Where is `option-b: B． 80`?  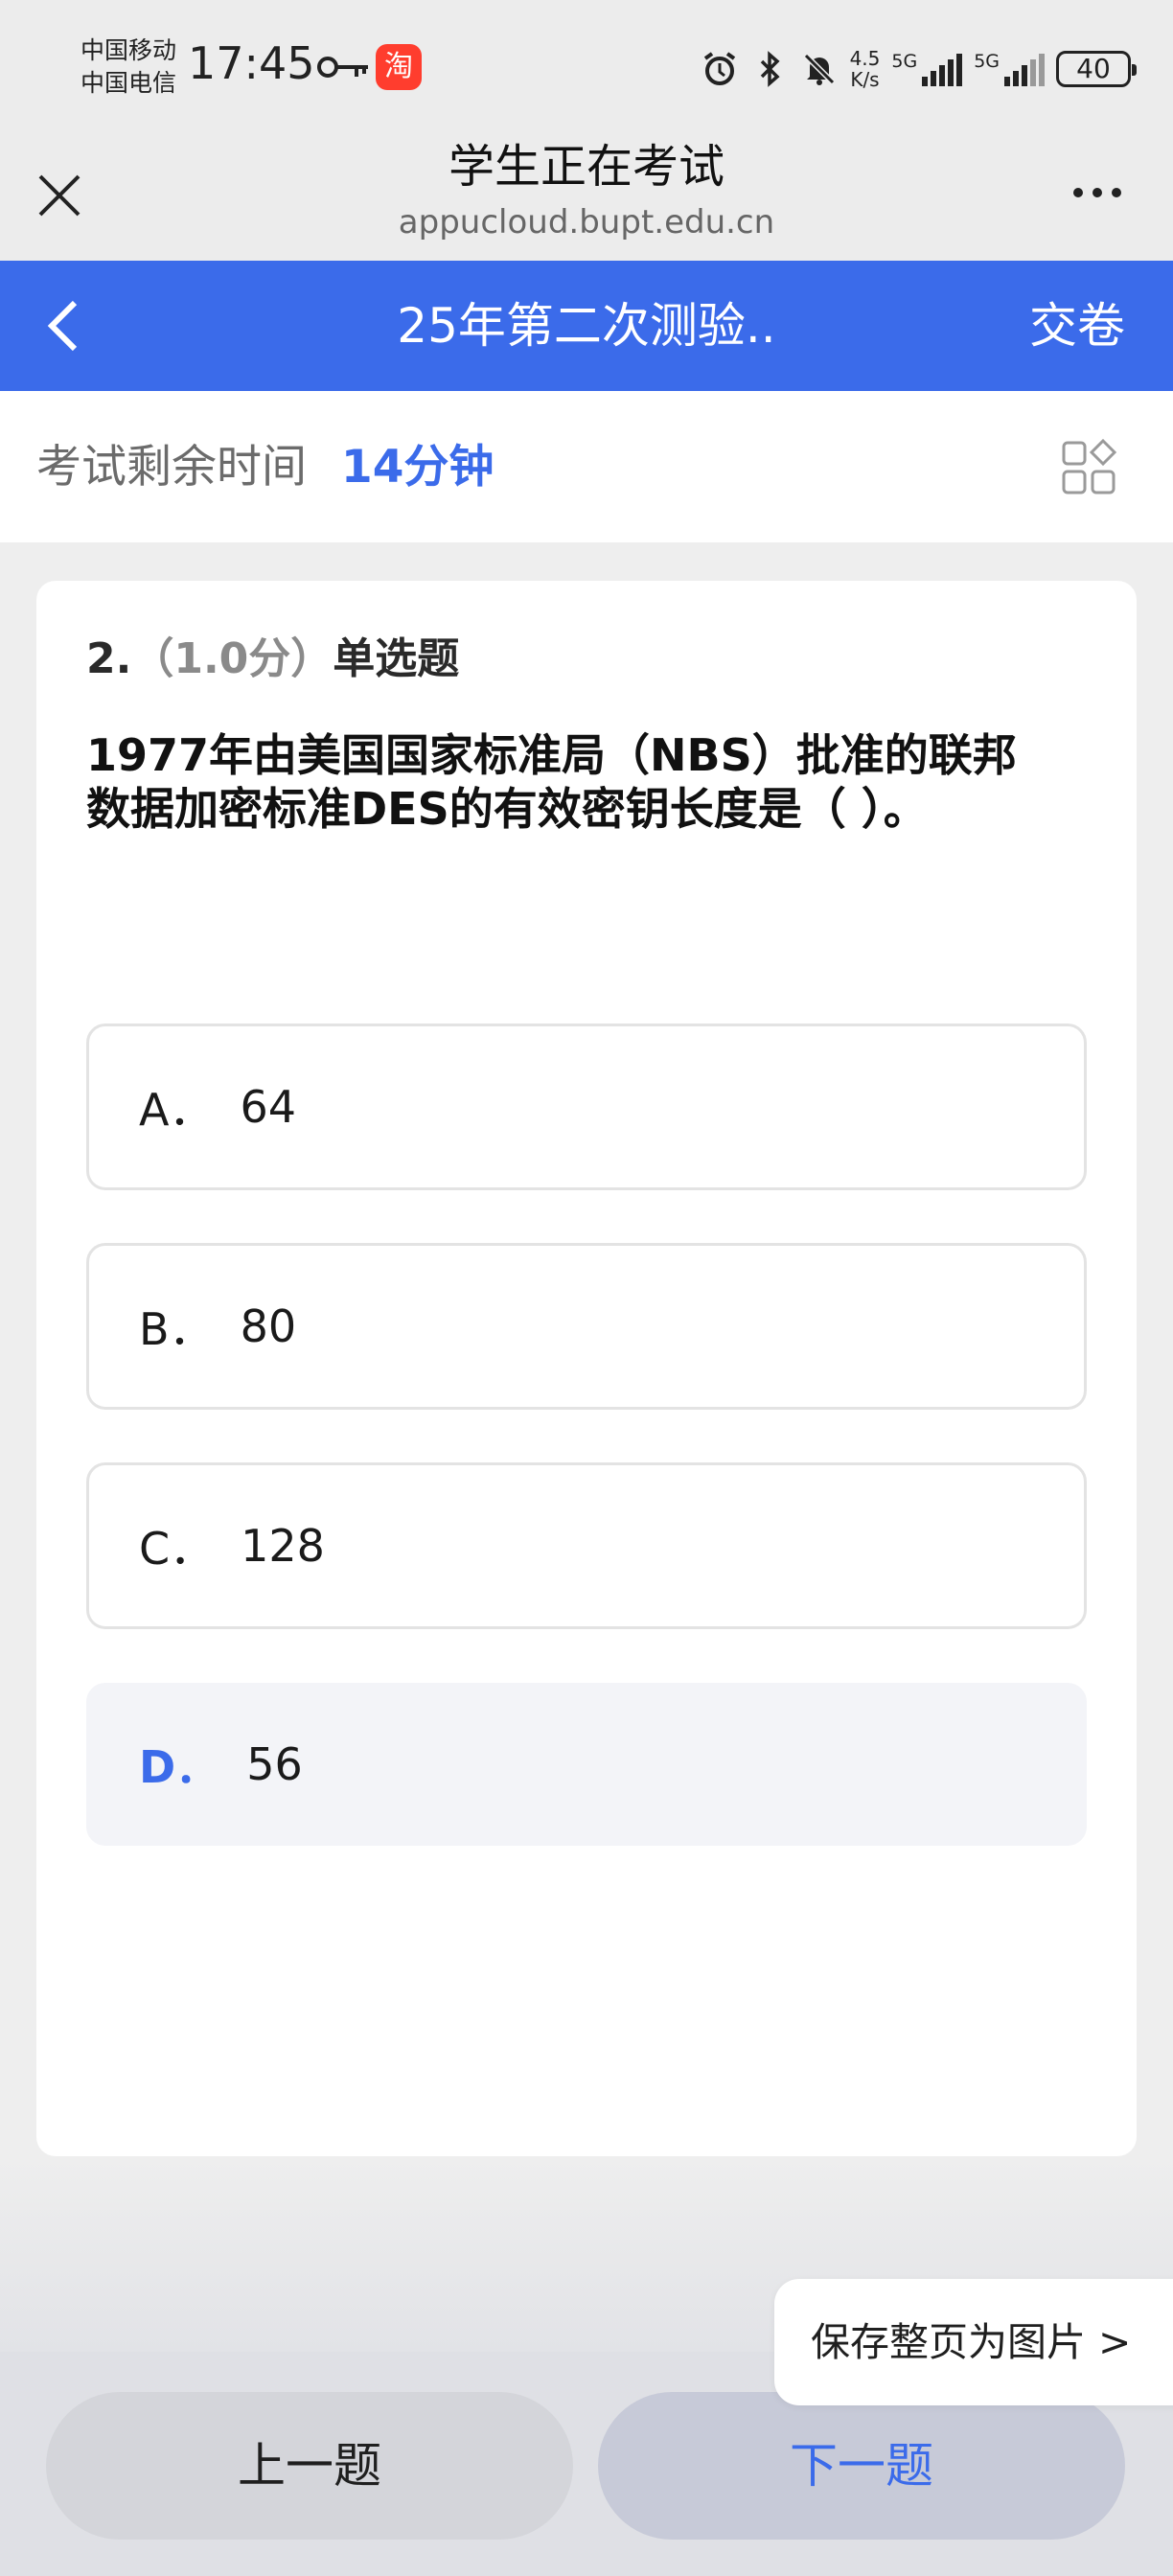
option-b: B． 80 is located at coordinates (586, 1326).